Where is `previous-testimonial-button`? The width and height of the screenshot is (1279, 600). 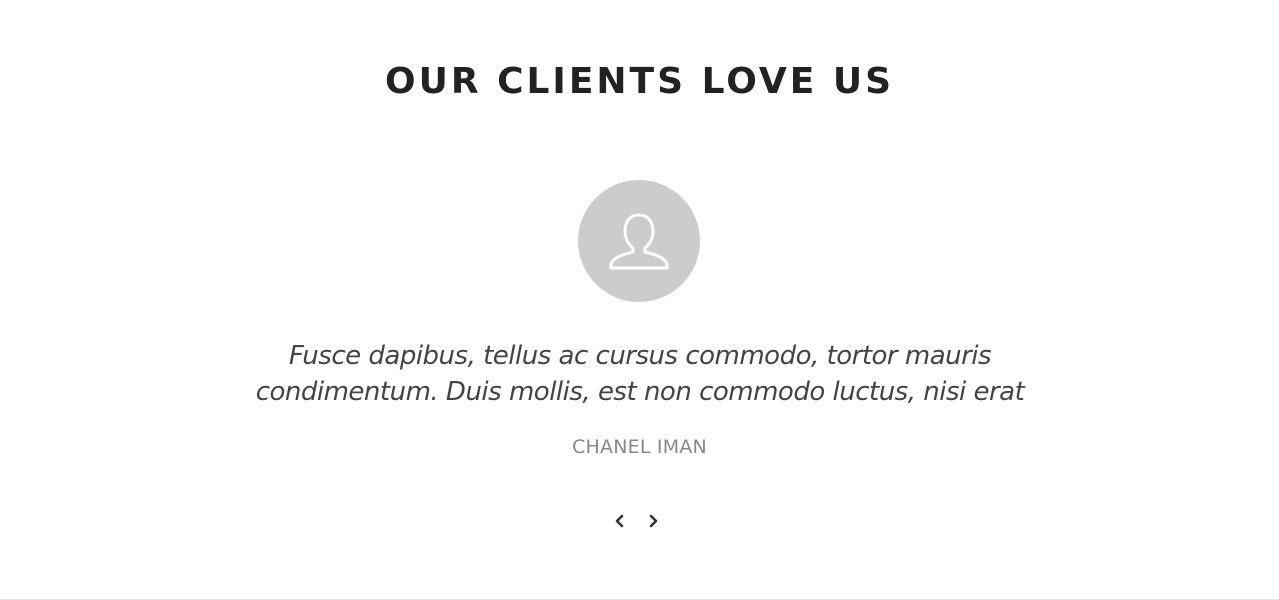 previous-testimonial-button is located at coordinates (619, 521).